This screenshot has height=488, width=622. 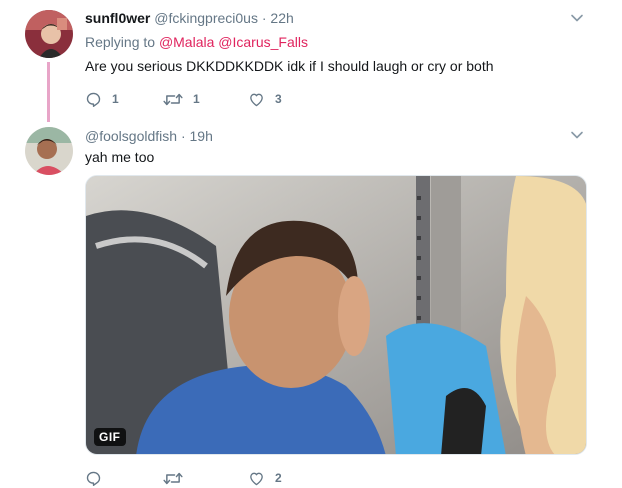 I want to click on mention-link: @Malala, so click(x=186, y=42).